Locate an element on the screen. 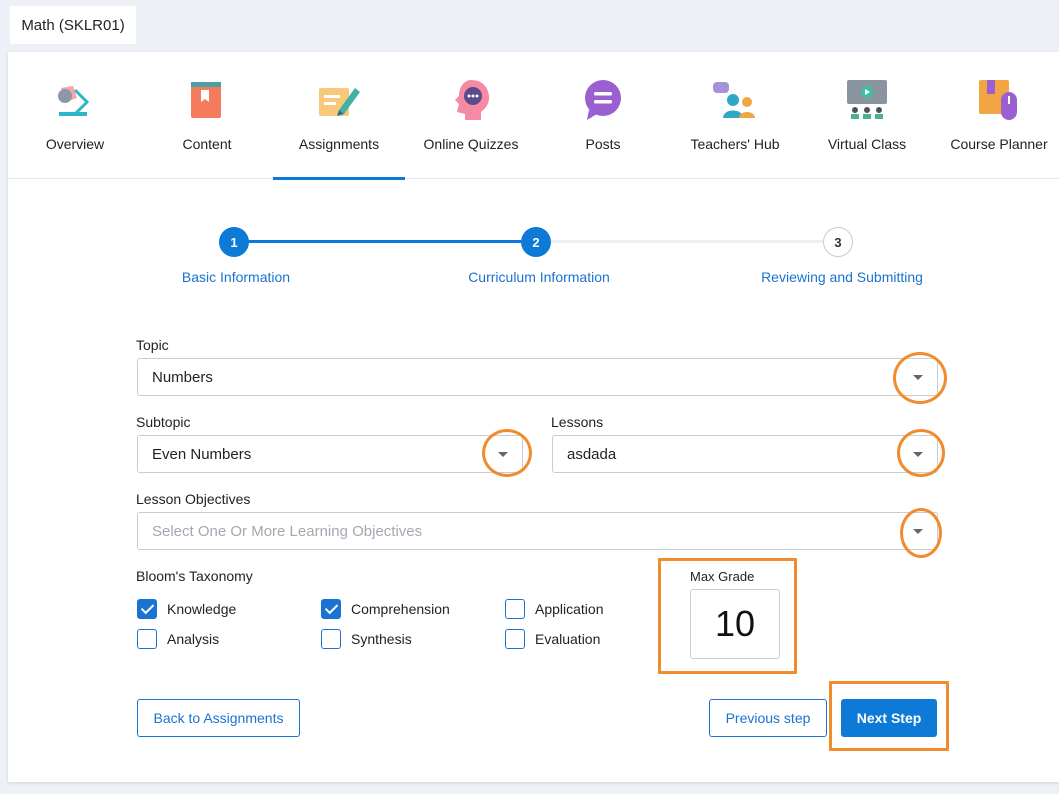 The width and height of the screenshot is (1059, 794). checkbox-analysis: Analysis is located at coordinates (178, 639).